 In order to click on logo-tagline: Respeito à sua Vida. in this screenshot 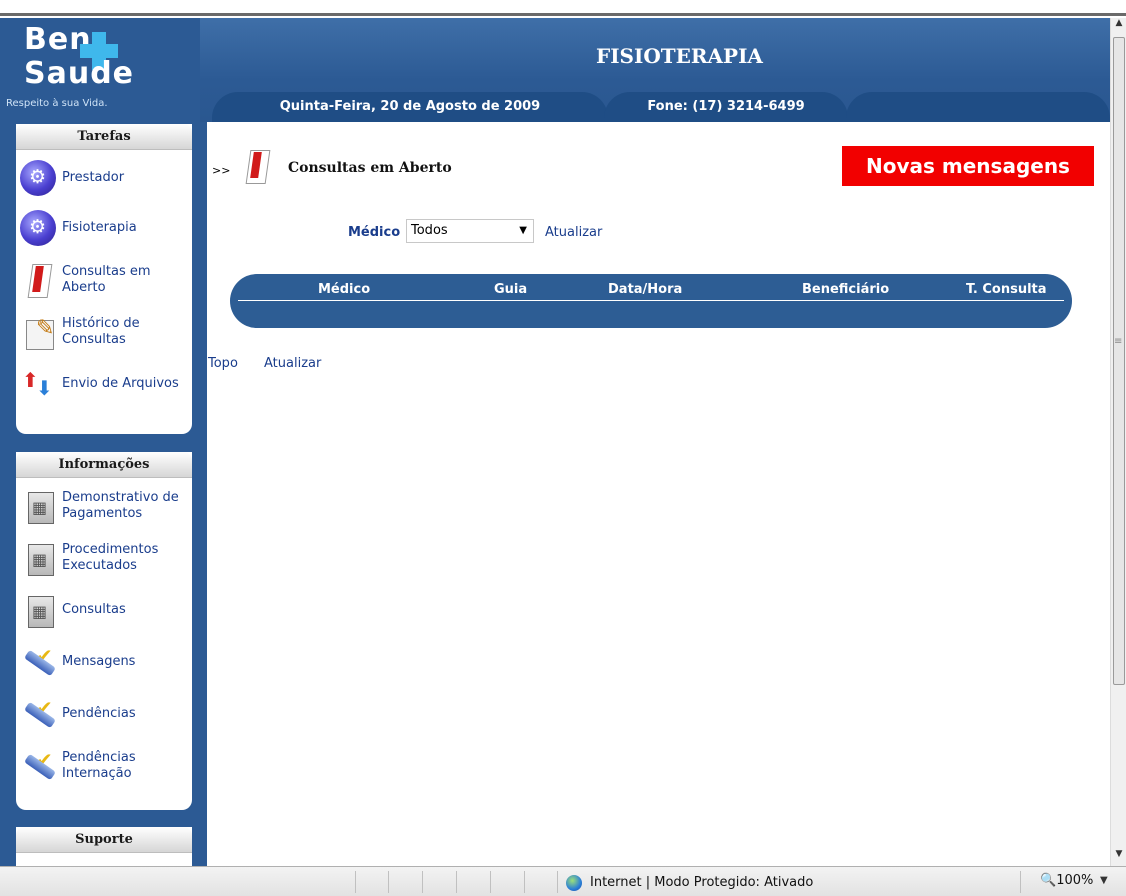, I will do `click(57, 103)`.